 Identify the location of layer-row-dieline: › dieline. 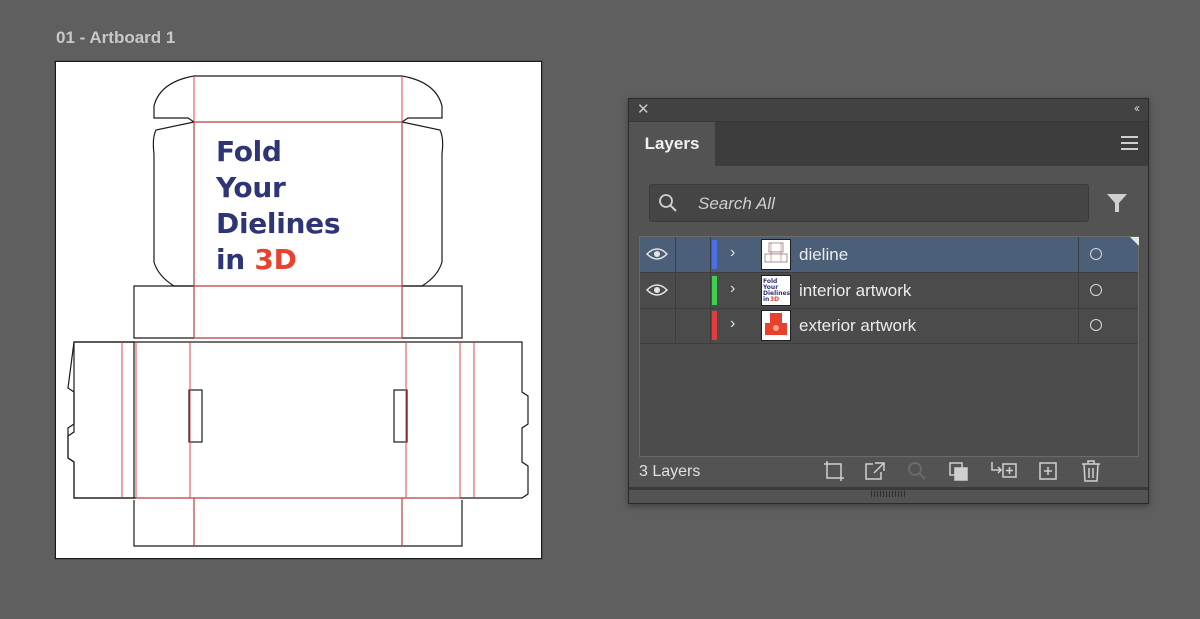
(889, 255).